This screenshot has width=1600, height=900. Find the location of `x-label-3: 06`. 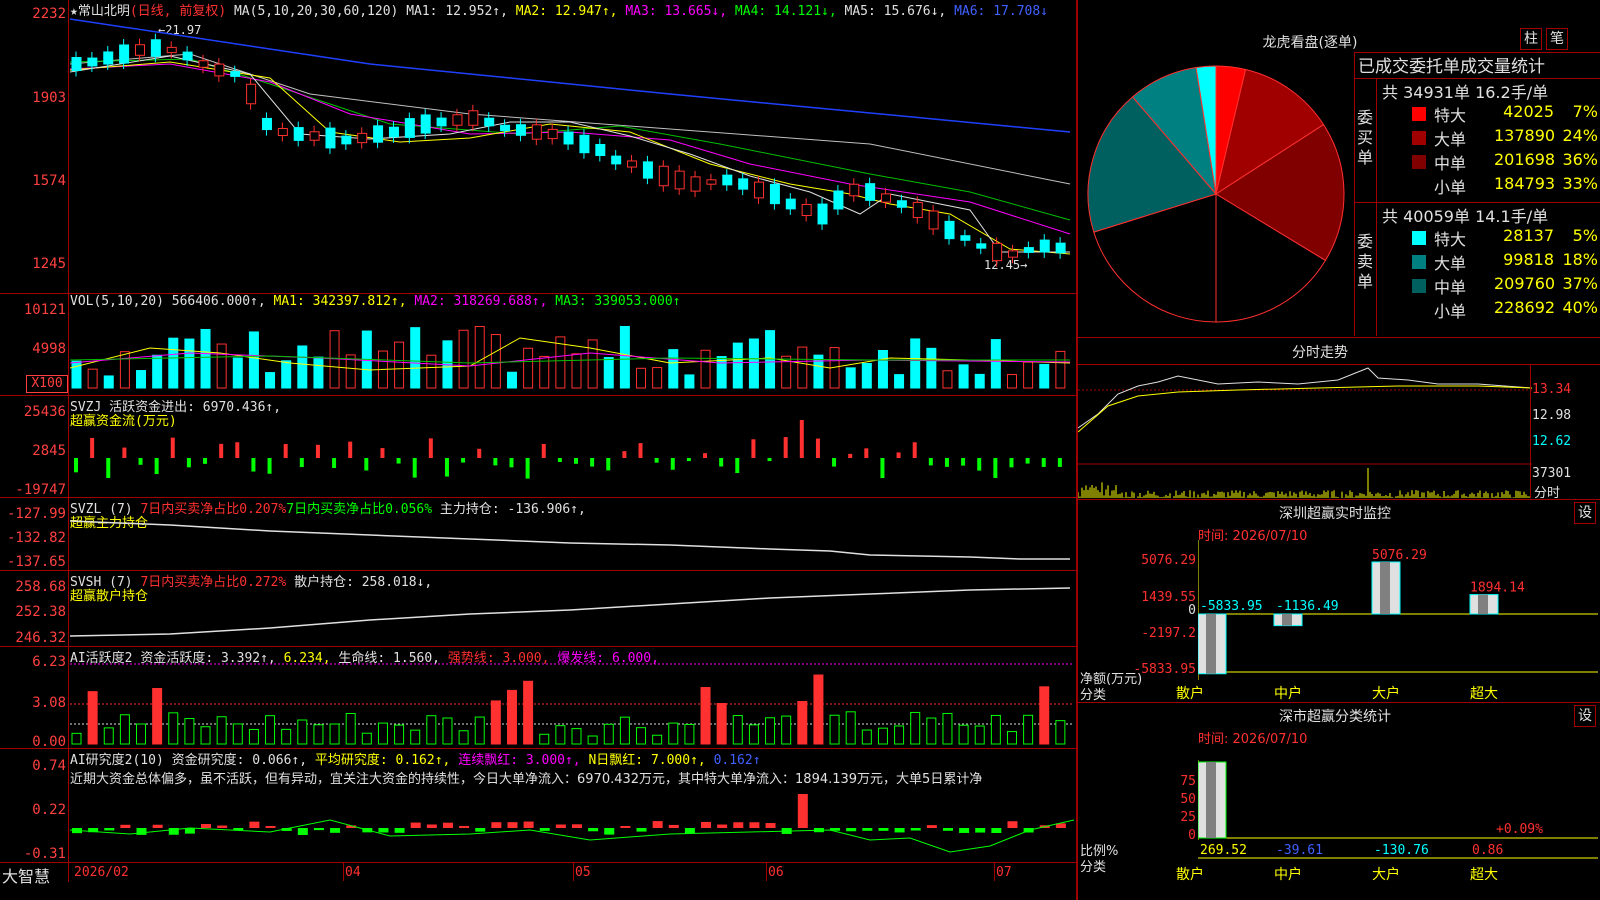

x-label-3: 06 is located at coordinates (776, 872).